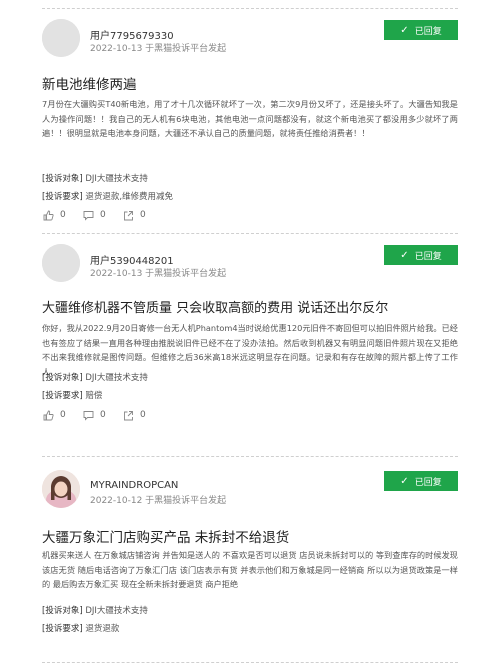  What do you see at coordinates (250, 662) in the screenshot?
I see `divider` at bounding box center [250, 662].